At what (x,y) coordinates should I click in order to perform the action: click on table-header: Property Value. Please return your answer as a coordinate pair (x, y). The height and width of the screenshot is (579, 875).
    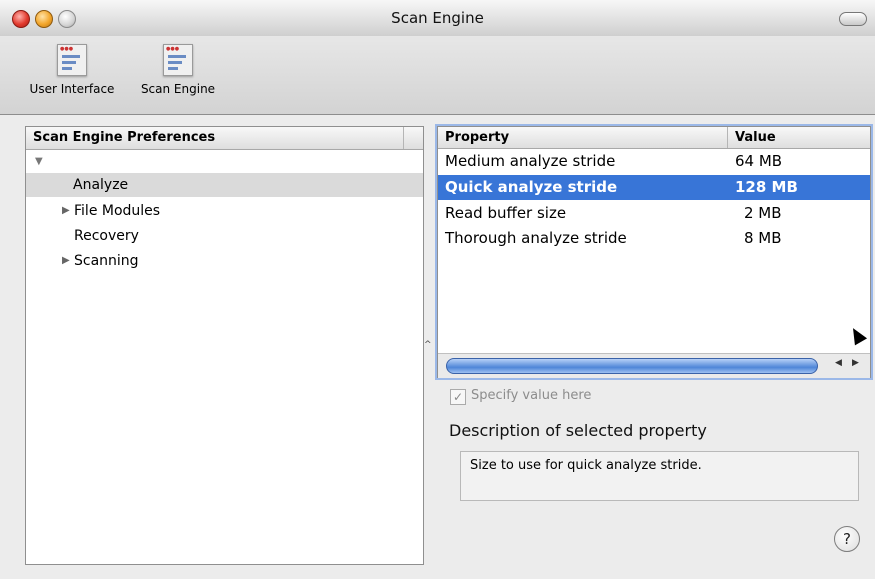
    Looking at the image, I should click on (654, 138).